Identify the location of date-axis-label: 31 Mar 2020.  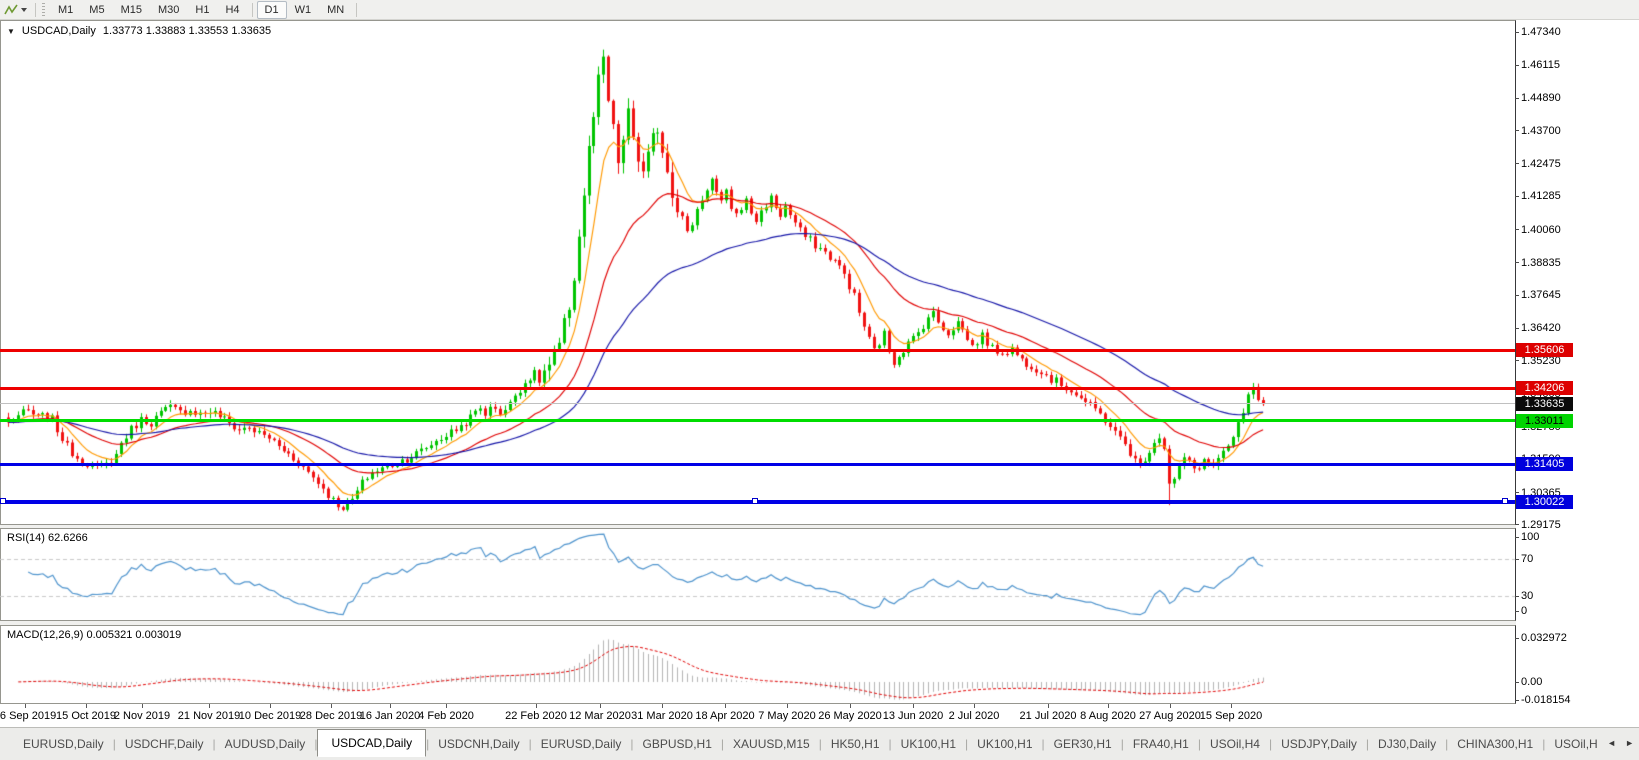
(662, 716).